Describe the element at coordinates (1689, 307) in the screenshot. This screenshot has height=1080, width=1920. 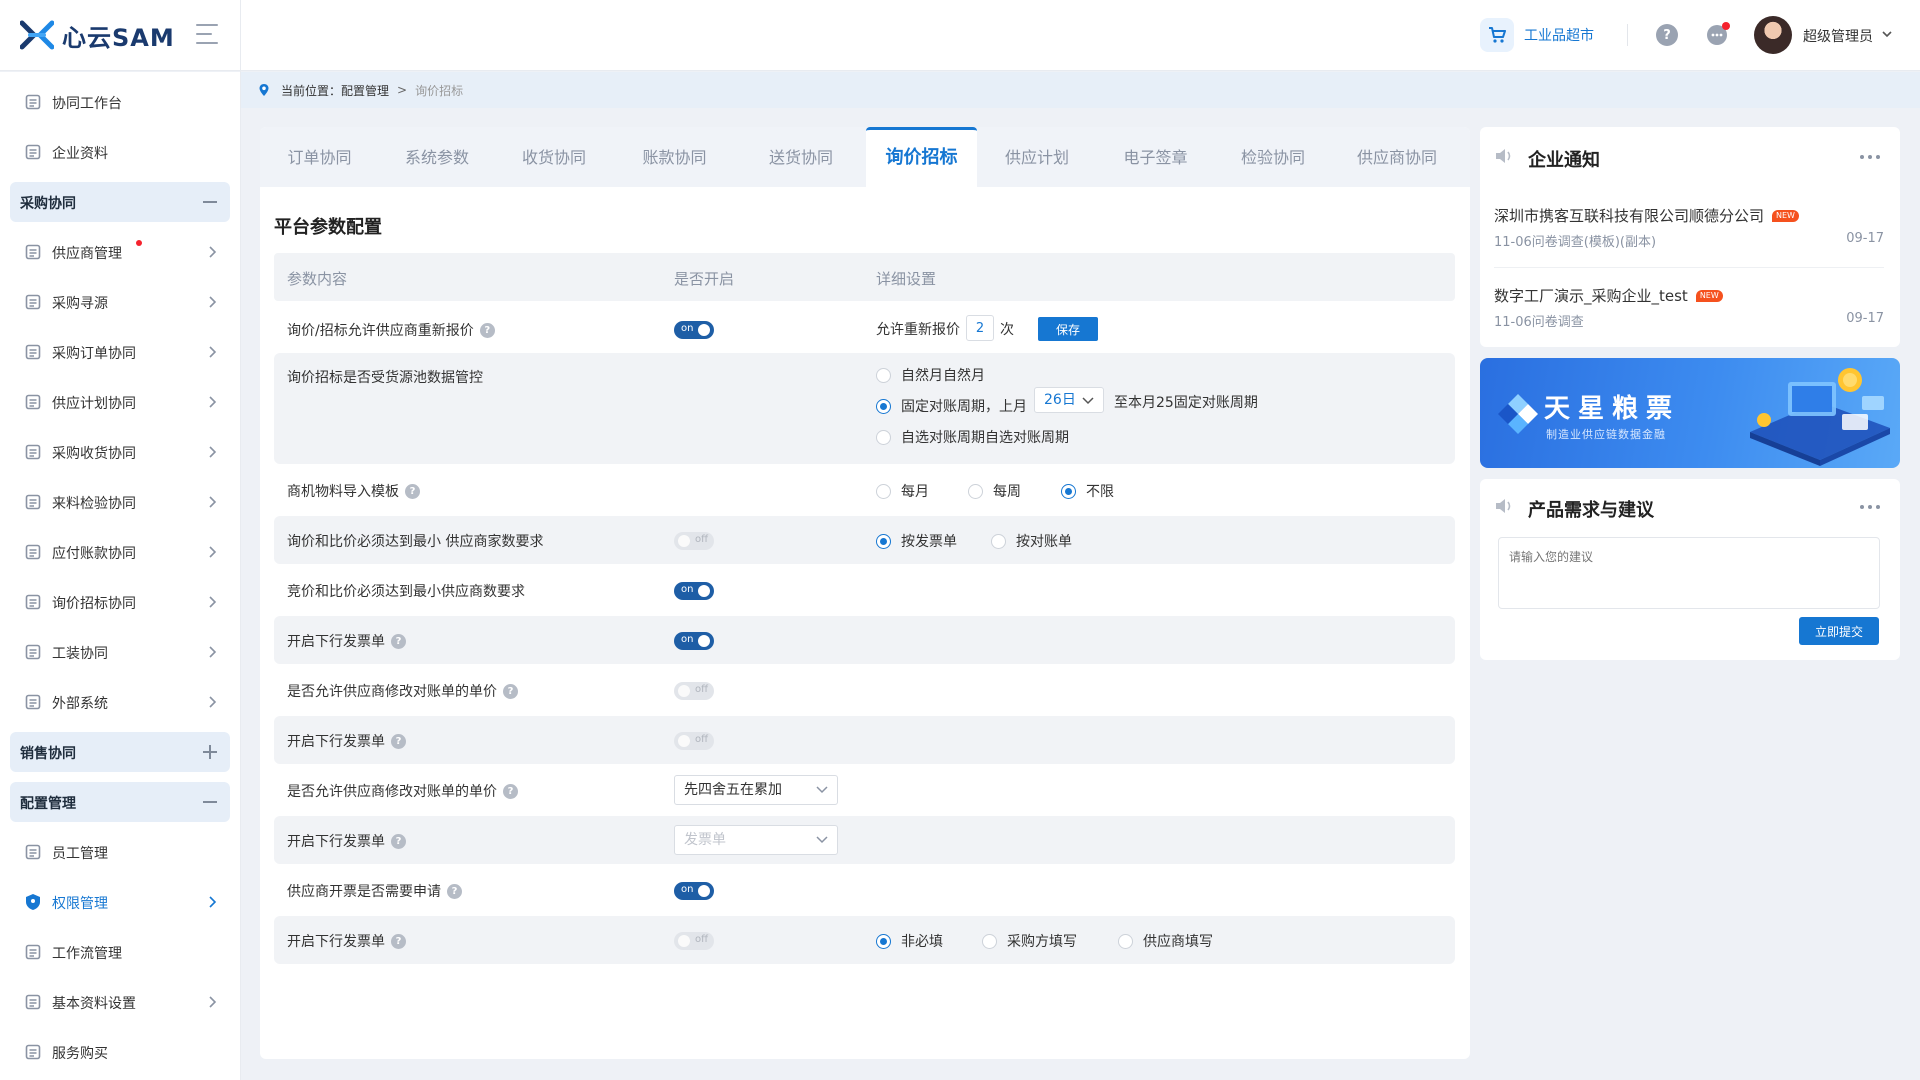
I see `notice-item: 数字工厂演示_采购企业_test NEW 11-06问卷调查 09-17` at that location.